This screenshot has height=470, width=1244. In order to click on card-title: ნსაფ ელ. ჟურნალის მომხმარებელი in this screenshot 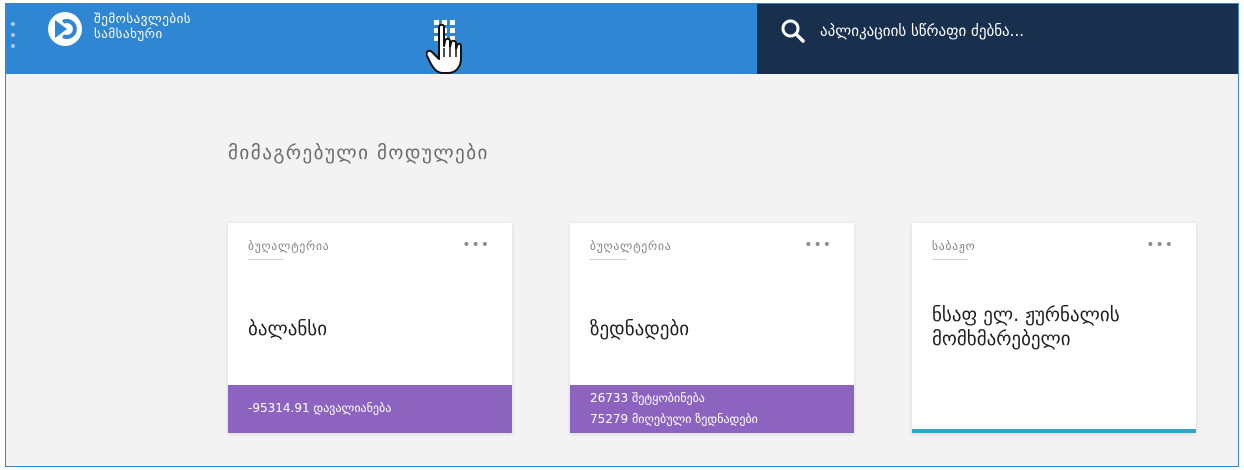, I will do `click(1026, 327)`.